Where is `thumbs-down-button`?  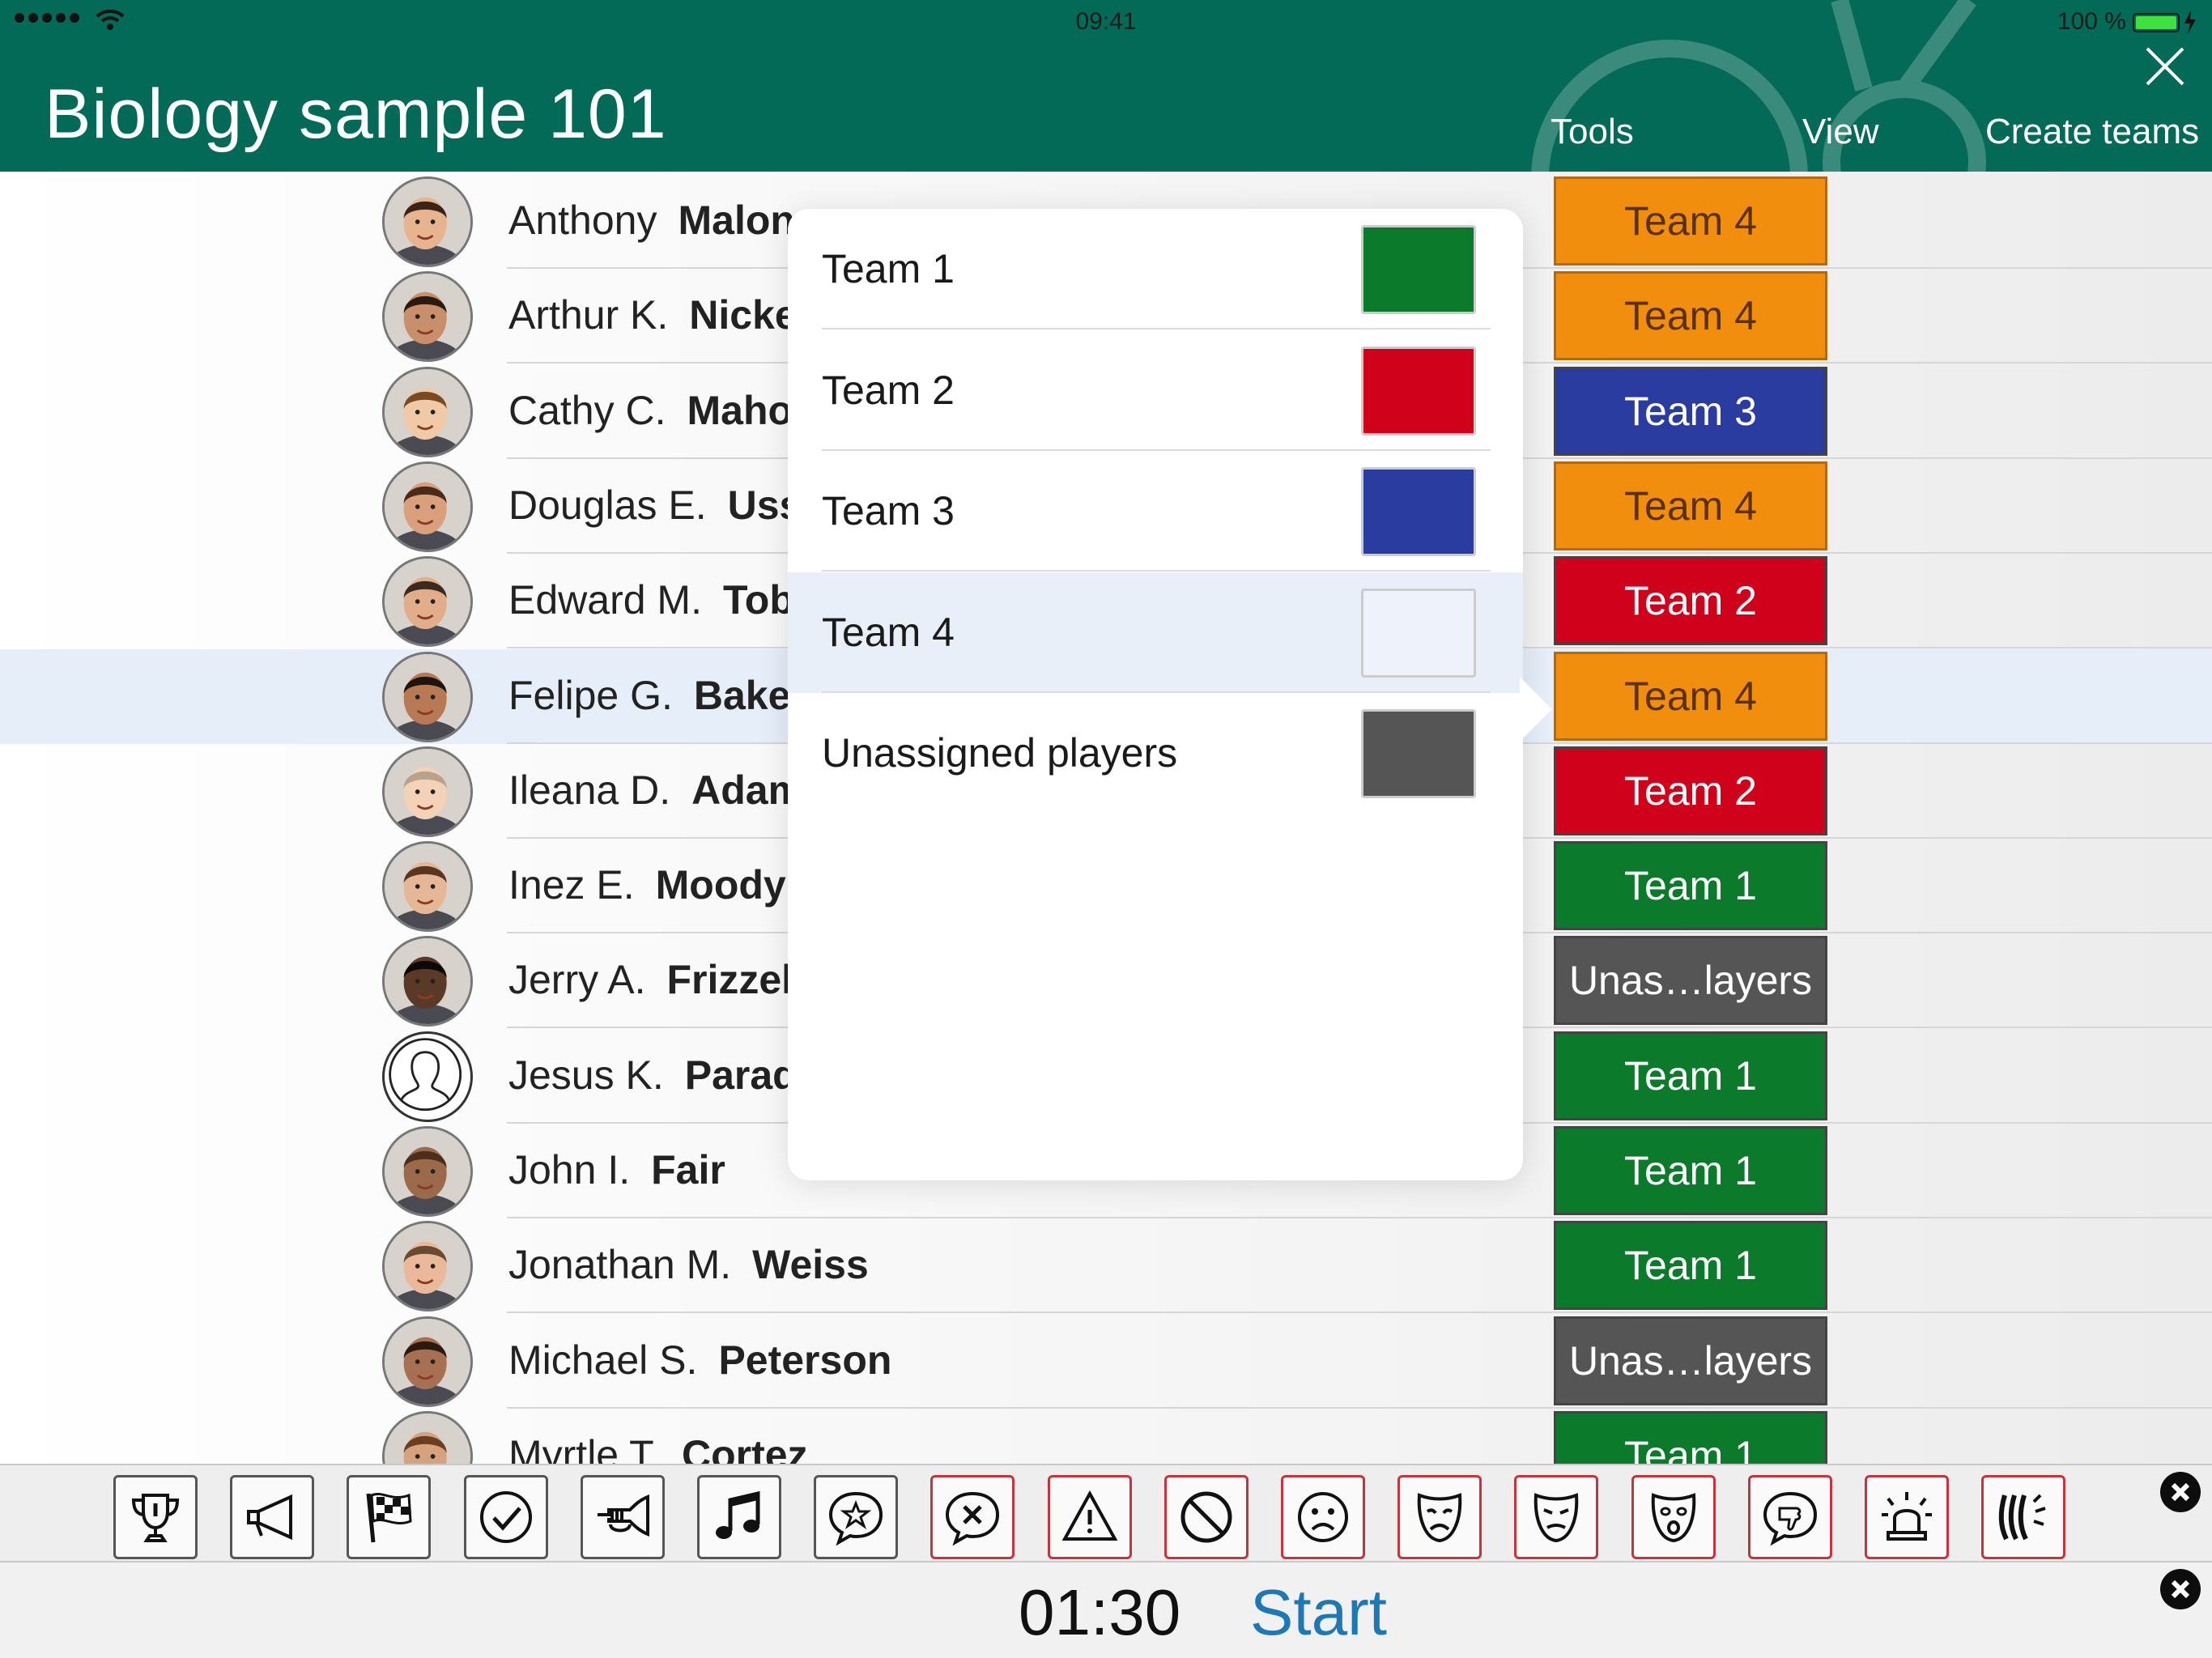 thumbs-down-button is located at coordinates (1790, 1517).